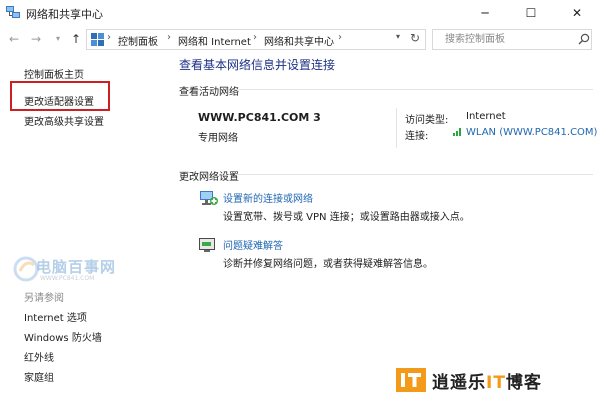 The image size is (600, 399). I want to click on control-panel-icon, so click(97, 39).